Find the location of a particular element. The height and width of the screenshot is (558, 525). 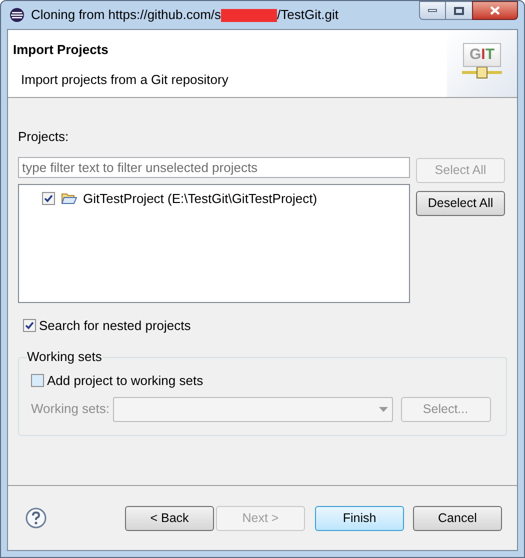

project-checkbox is located at coordinates (48, 198).